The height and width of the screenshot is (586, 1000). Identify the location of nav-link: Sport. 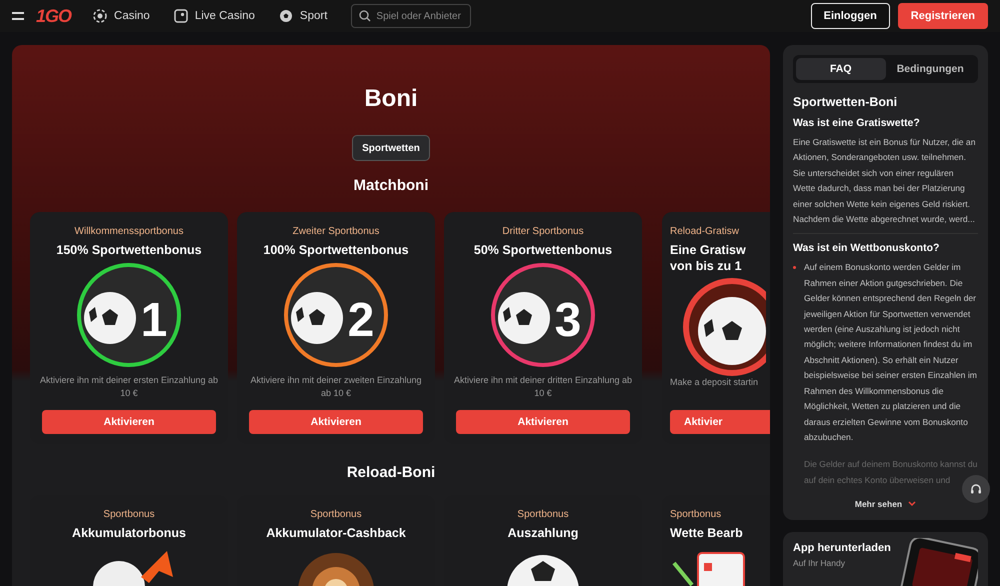
(303, 16).